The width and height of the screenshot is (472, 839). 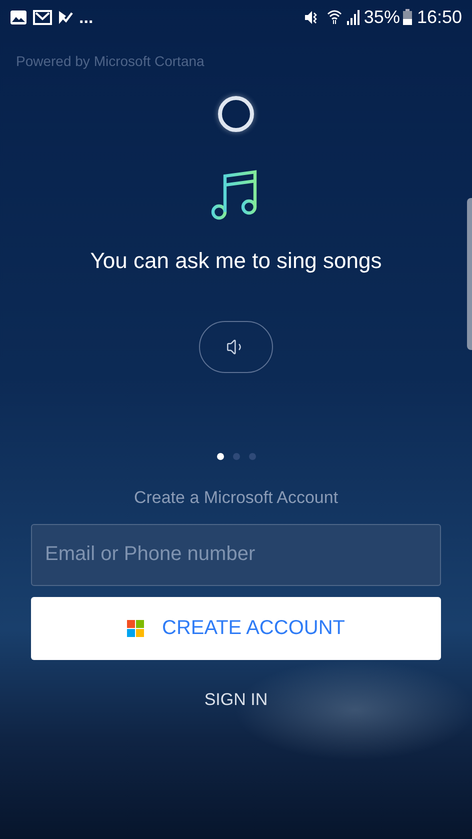 What do you see at coordinates (407, 17) in the screenshot?
I see `battery-icon` at bounding box center [407, 17].